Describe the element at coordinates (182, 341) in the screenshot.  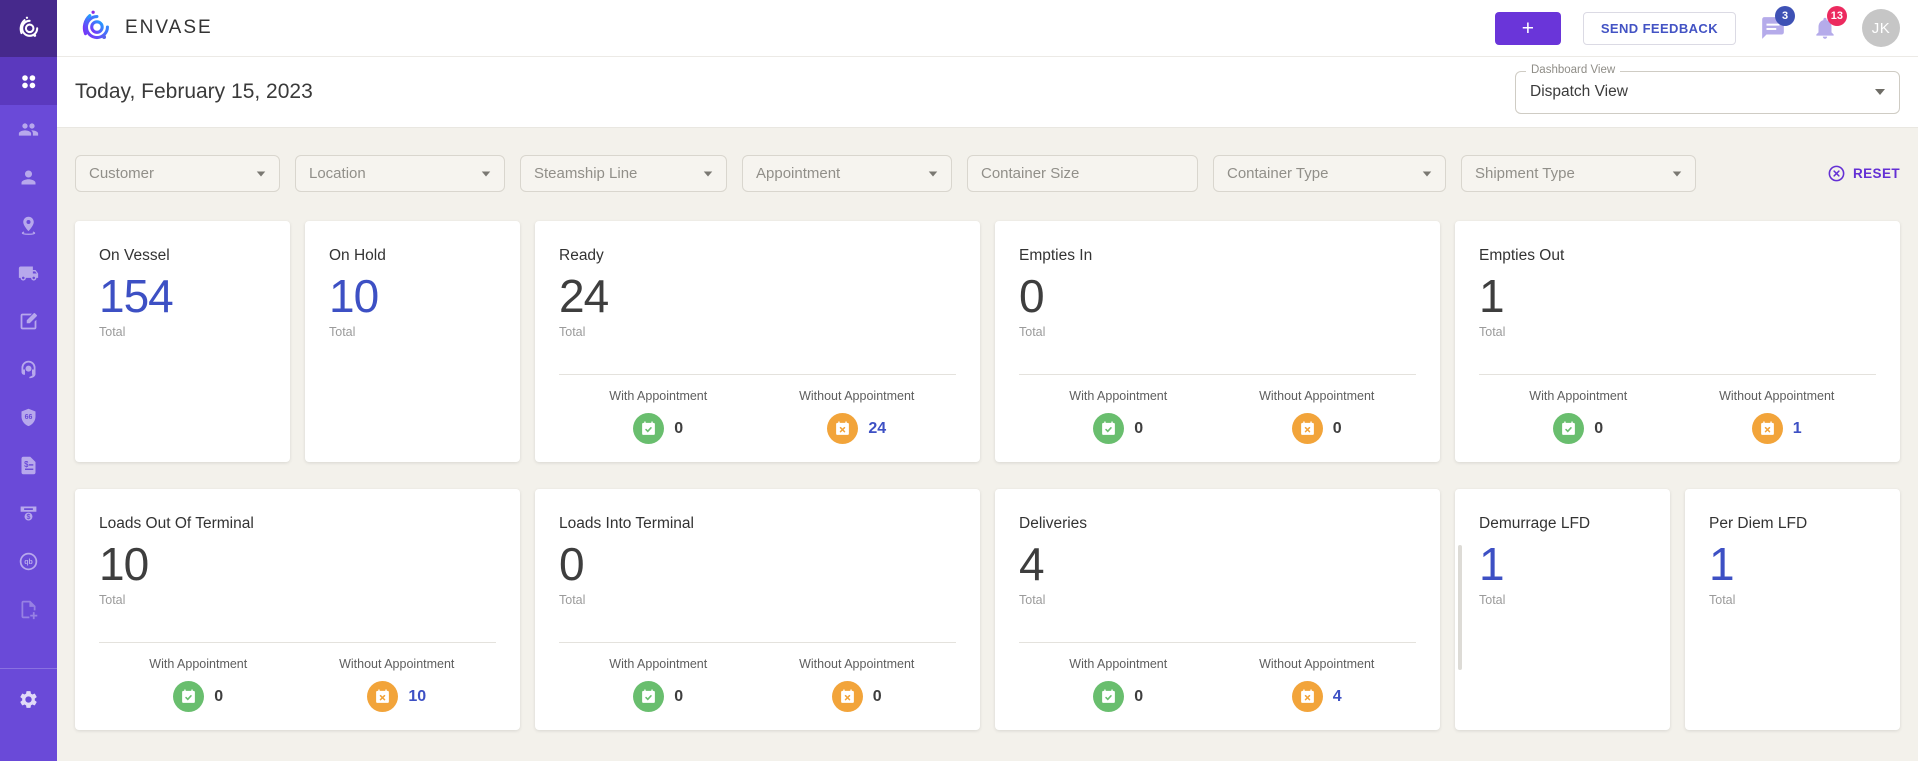
I see `card-on-vessel: On Vessel 154 Total` at that location.